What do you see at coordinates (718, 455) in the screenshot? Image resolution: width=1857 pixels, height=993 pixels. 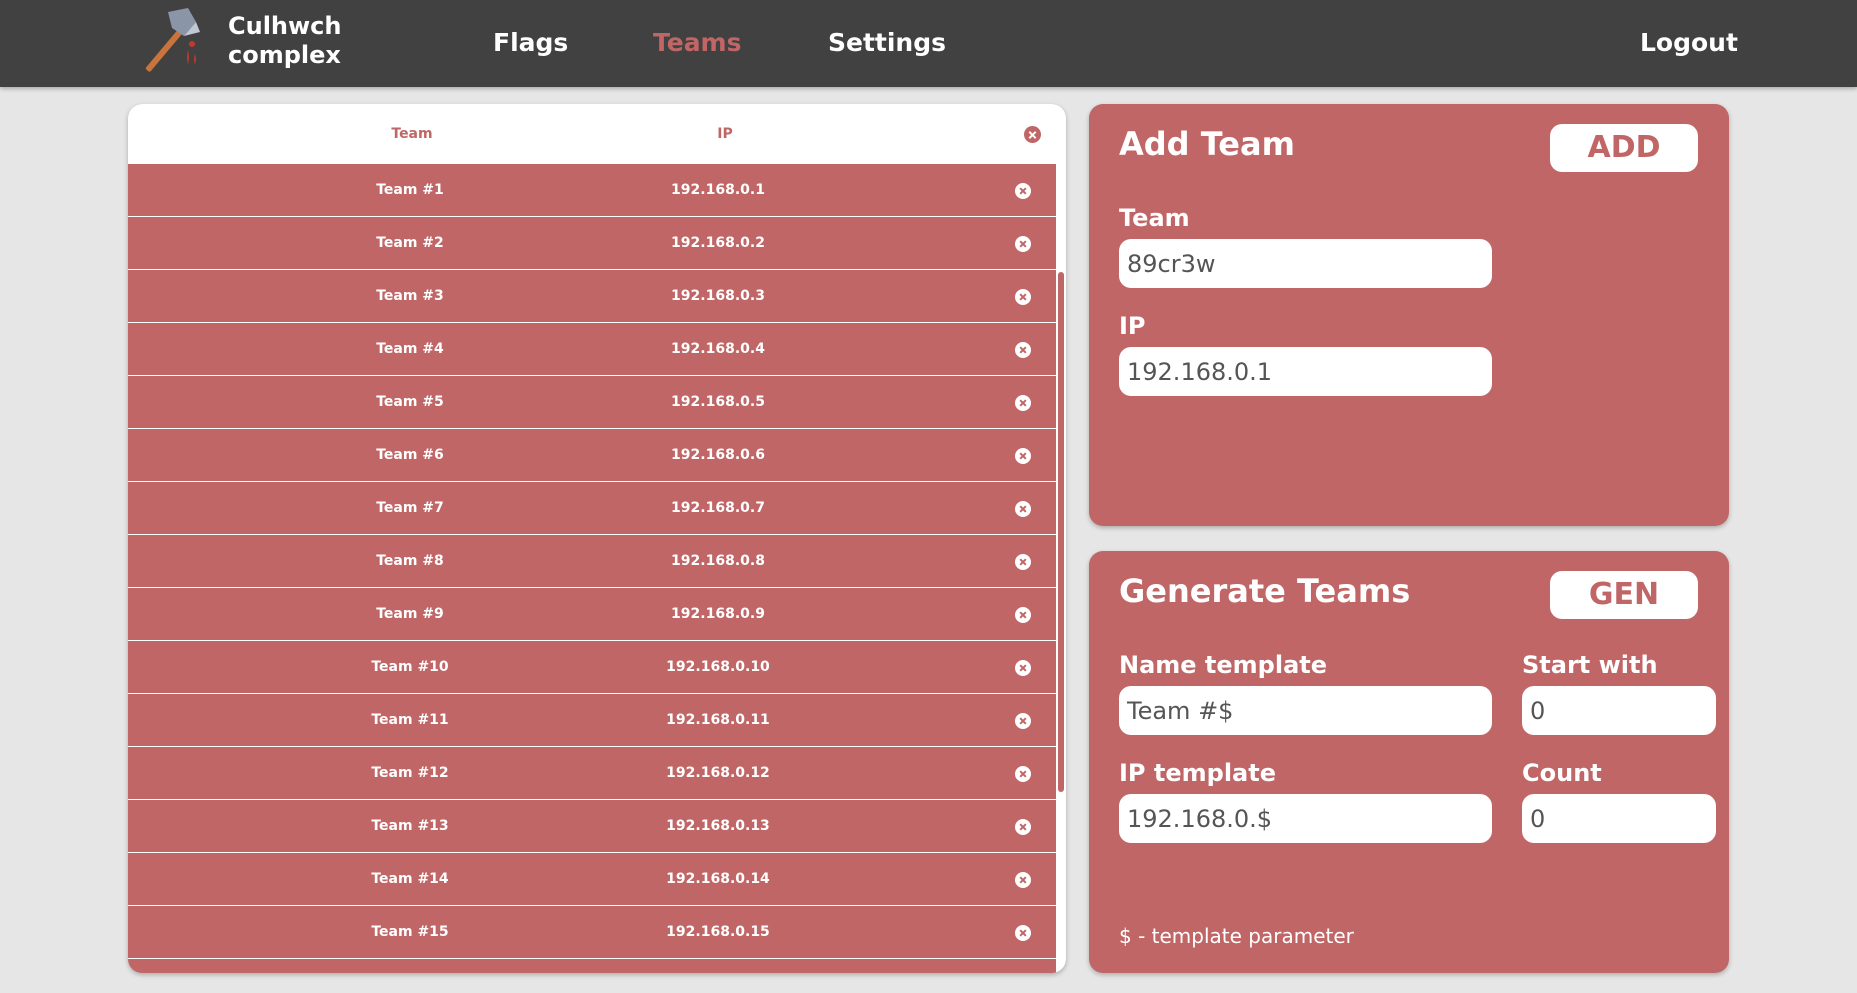 I see `team-ip-cell: 192.168.0.6` at bounding box center [718, 455].